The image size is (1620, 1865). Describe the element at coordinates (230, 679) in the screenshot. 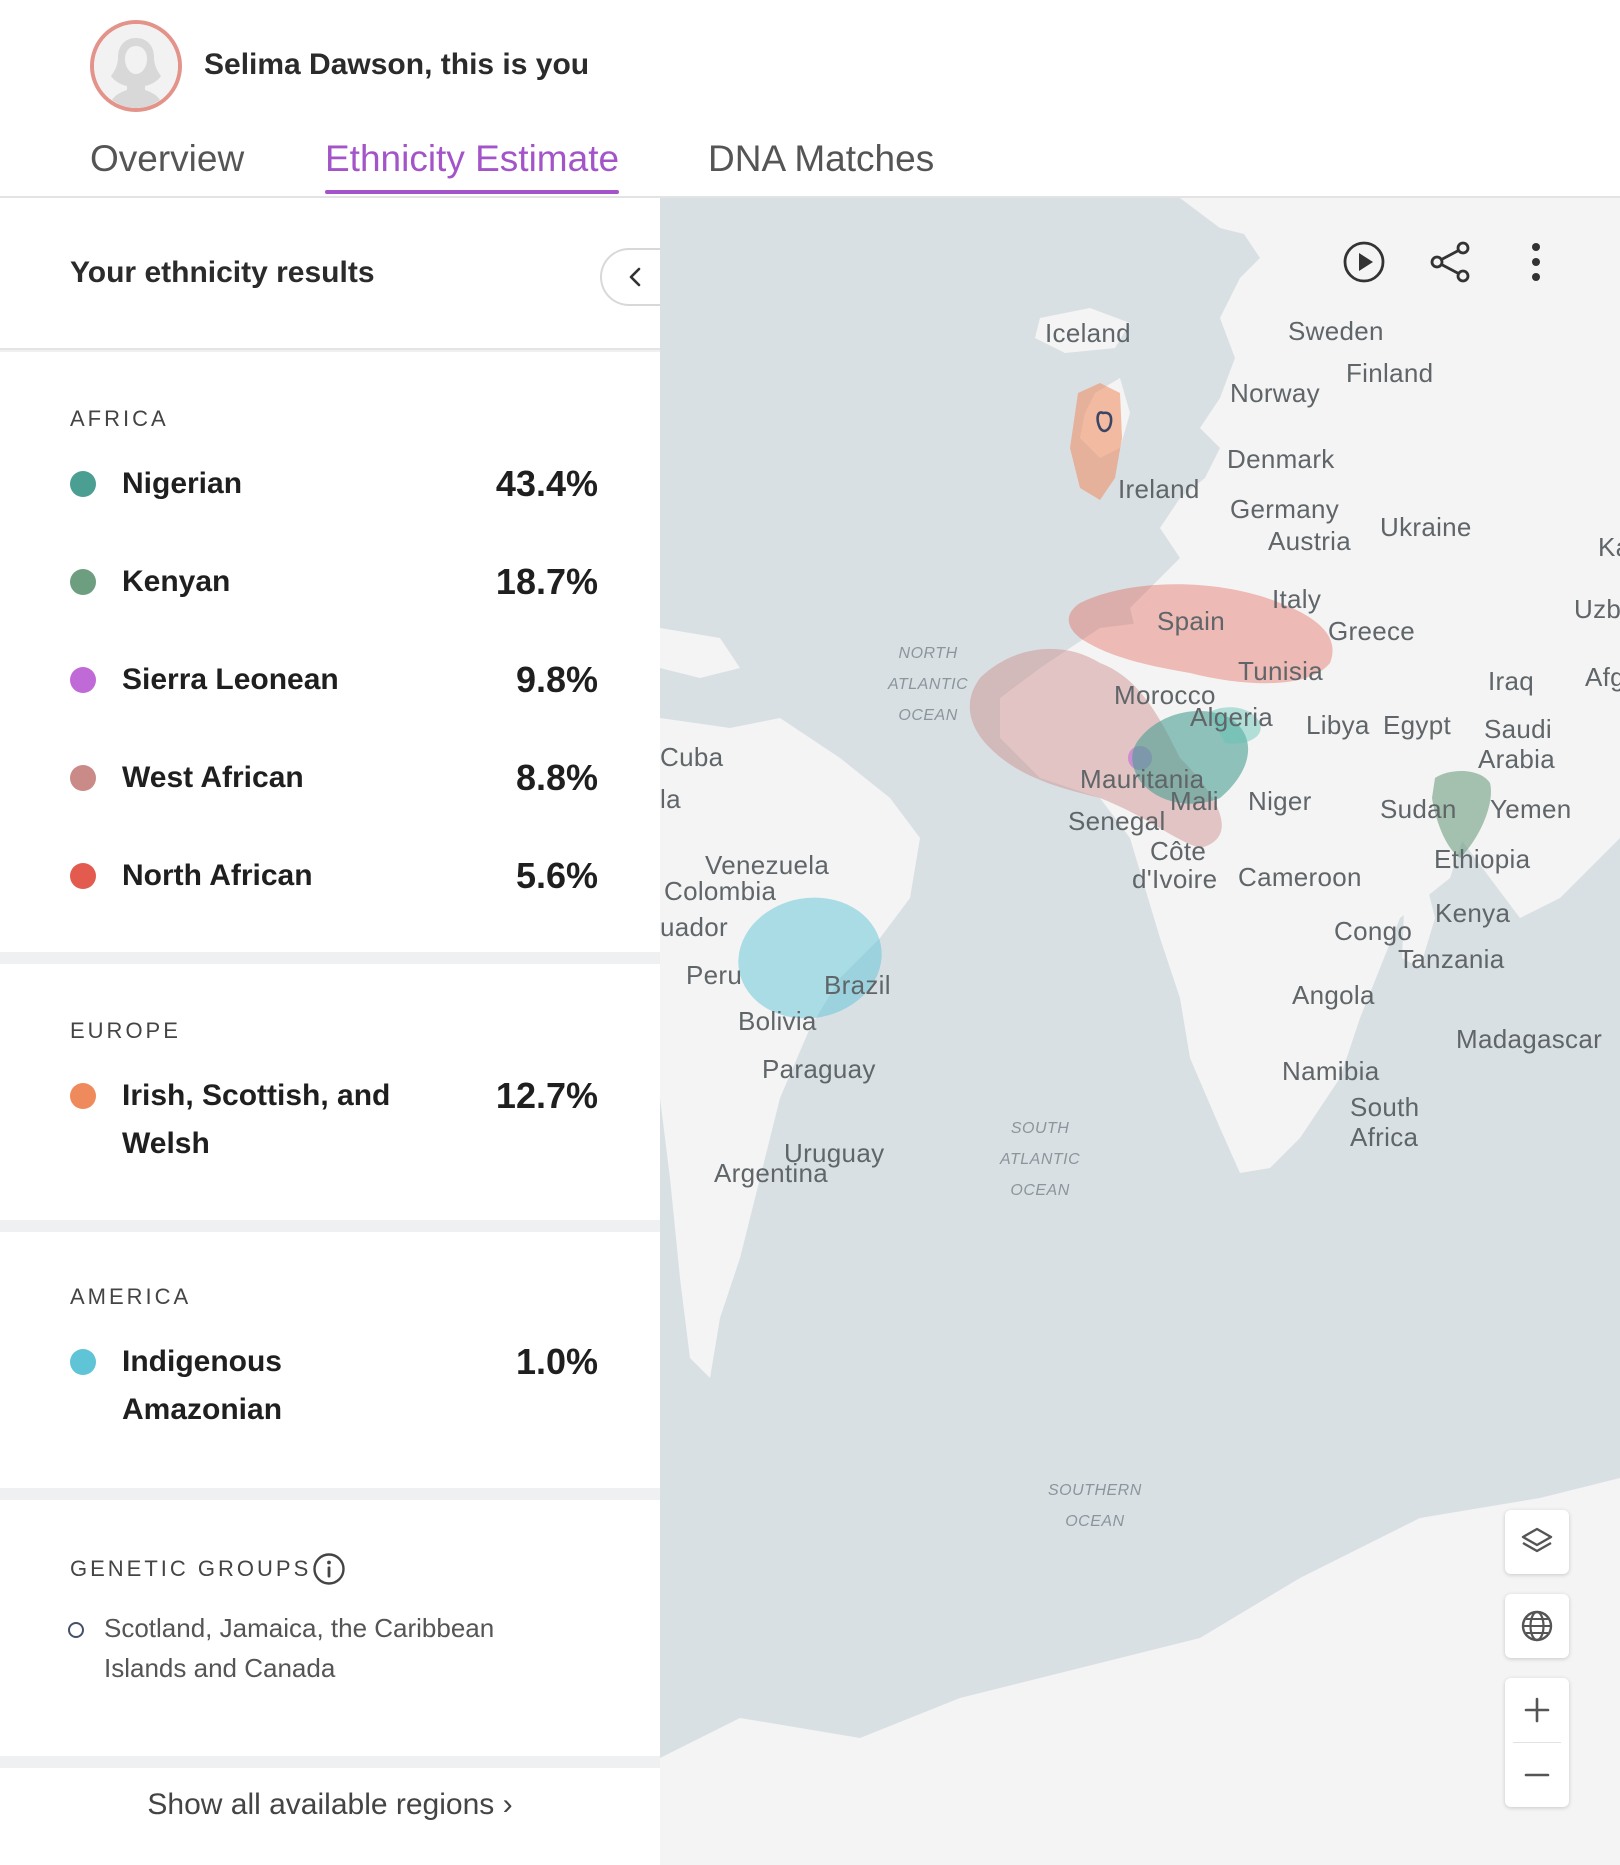

I see `region-name: Sierra Leonean` at that location.